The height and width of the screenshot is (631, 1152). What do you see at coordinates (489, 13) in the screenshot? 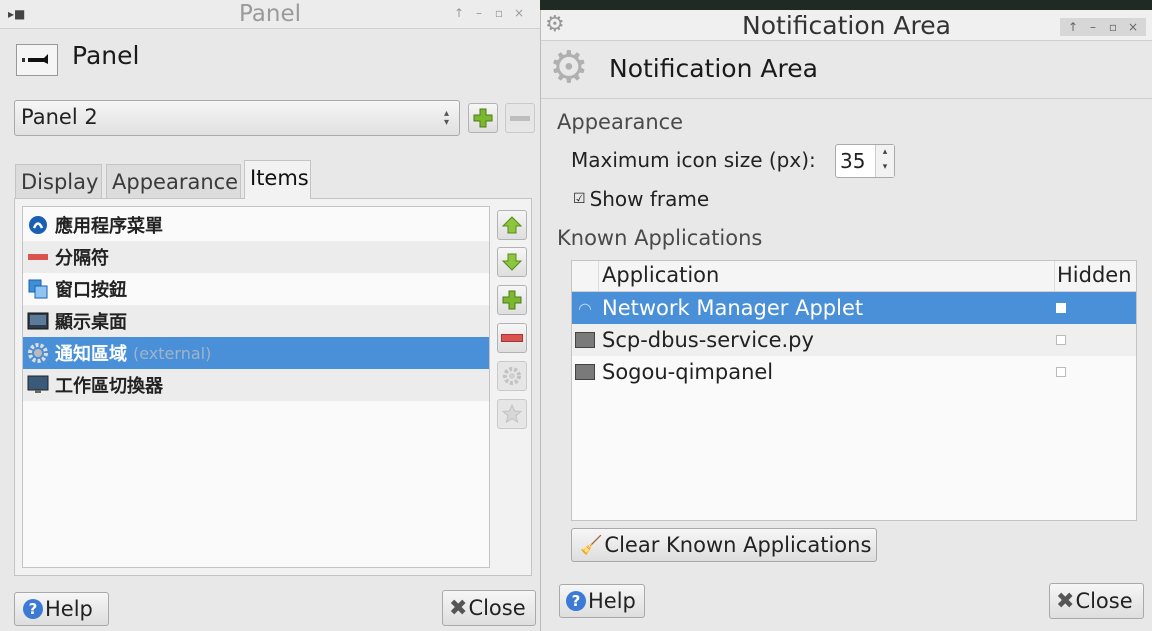
I see `panel-window-controls: ↑ – ▫ ×` at bounding box center [489, 13].